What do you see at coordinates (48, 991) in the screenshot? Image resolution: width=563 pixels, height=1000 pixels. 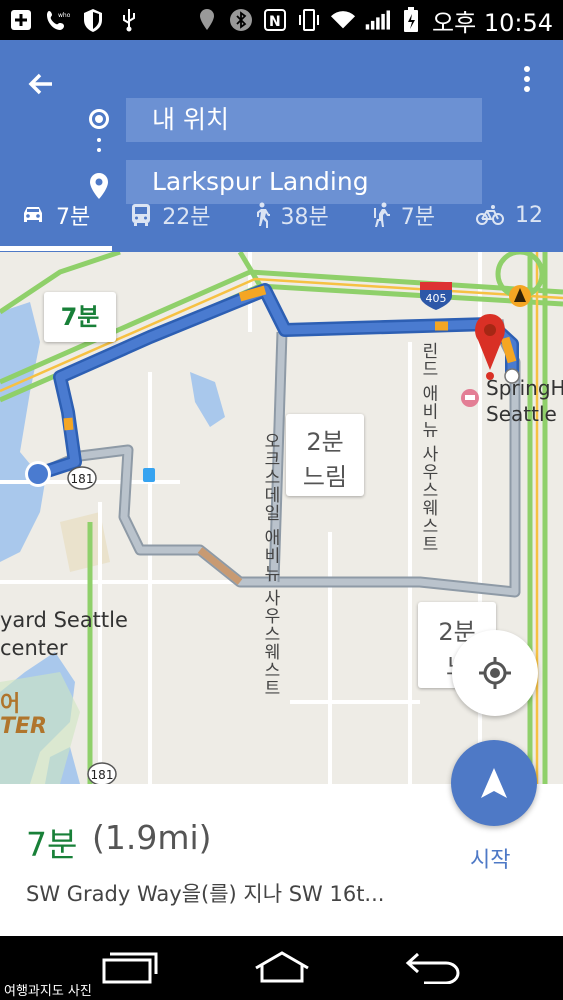 I see `photo-credit: 여행과지도 사진` at bounding box center [48, 991].